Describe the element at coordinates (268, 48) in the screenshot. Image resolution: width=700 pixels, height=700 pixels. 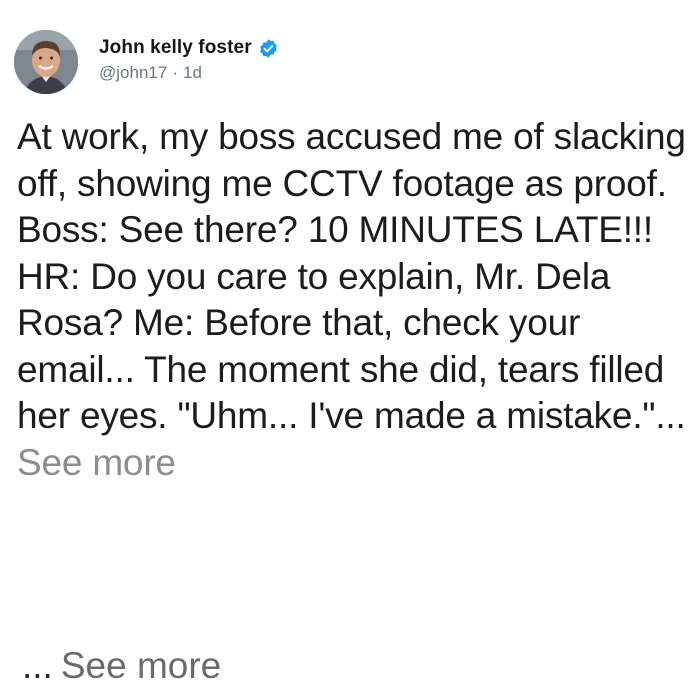
I see `verified-badge-icon` at that location.